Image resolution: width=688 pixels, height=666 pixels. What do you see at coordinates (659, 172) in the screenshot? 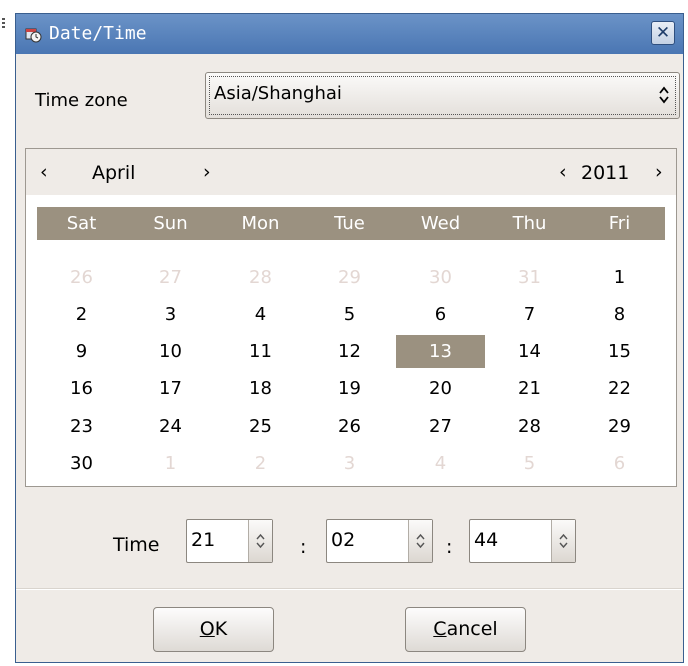
I see `next-year-button: ›` at bounding box center [659, 172].